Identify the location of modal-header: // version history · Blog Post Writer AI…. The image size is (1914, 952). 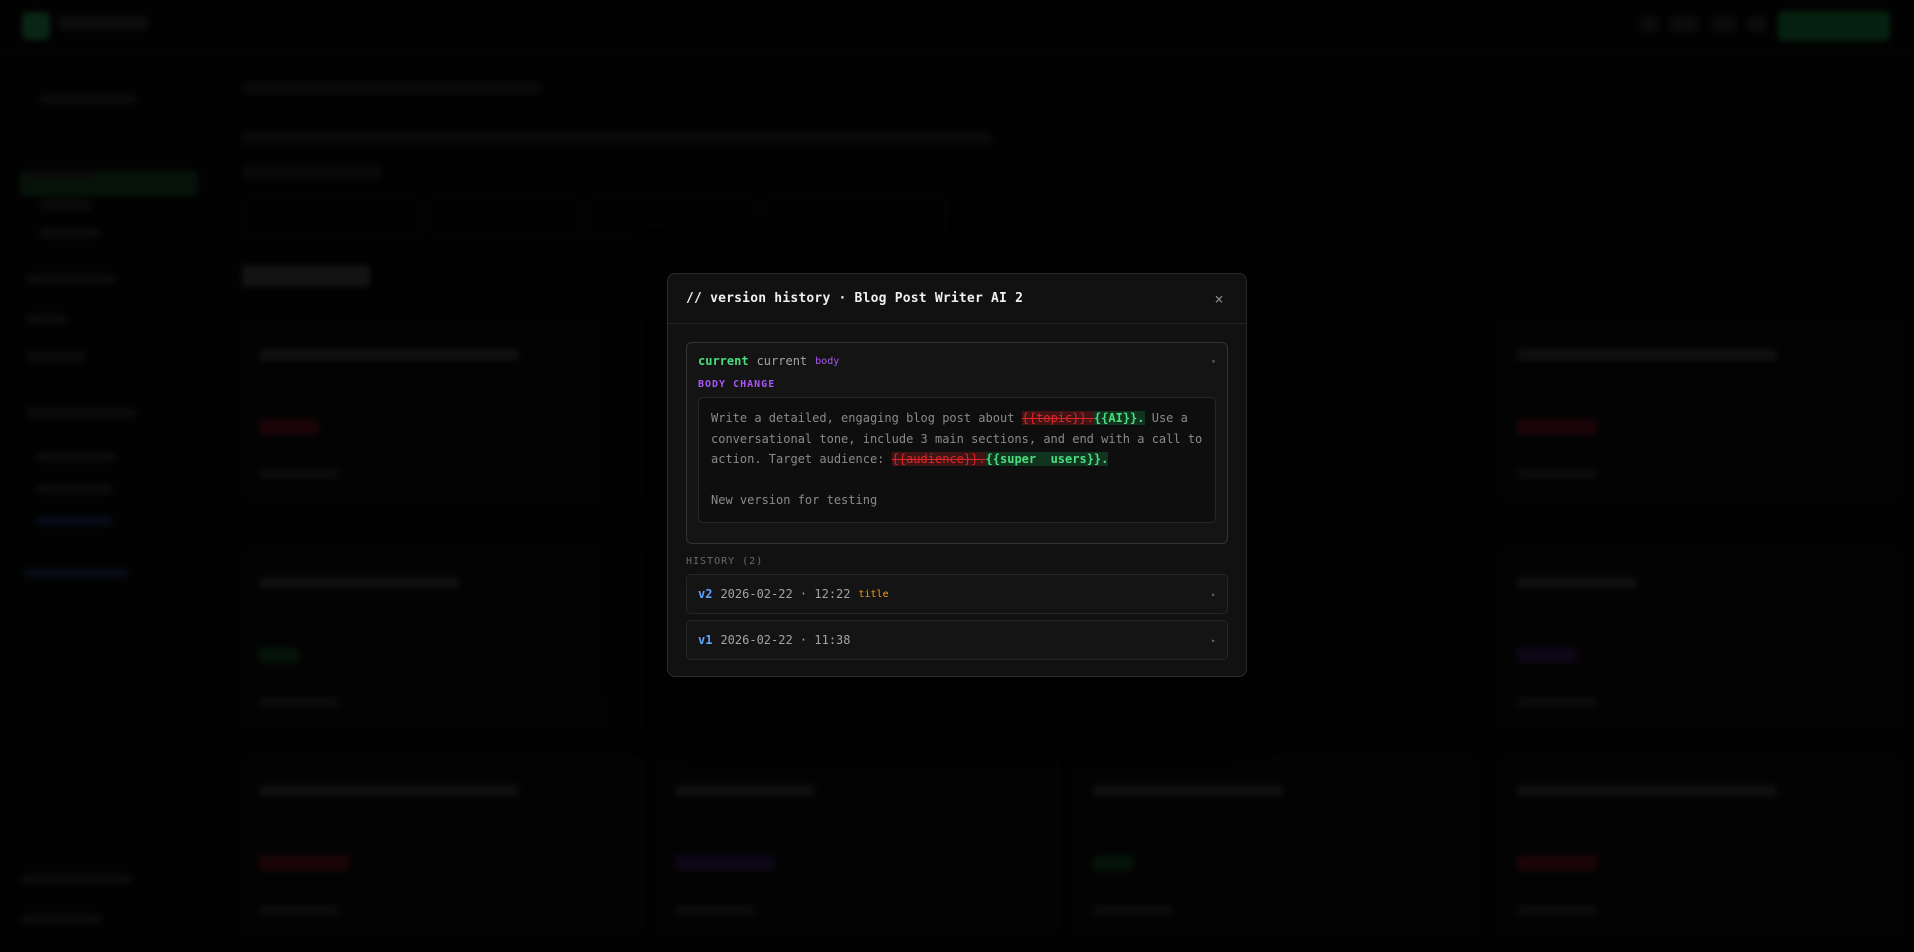
(957, 299).